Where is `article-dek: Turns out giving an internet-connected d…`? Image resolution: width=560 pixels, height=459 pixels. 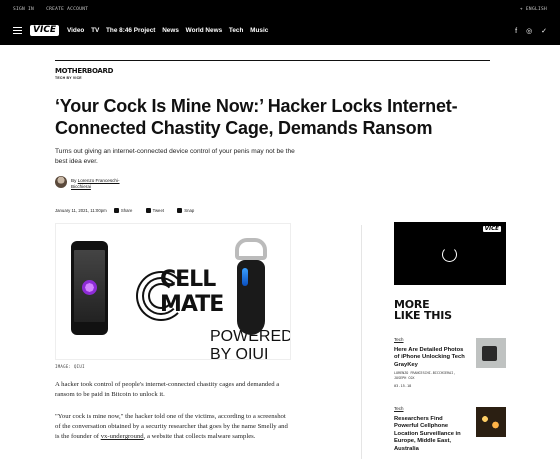 article-dek: Turns out giving an internet-connected d… is located at coordinates (175, 156).